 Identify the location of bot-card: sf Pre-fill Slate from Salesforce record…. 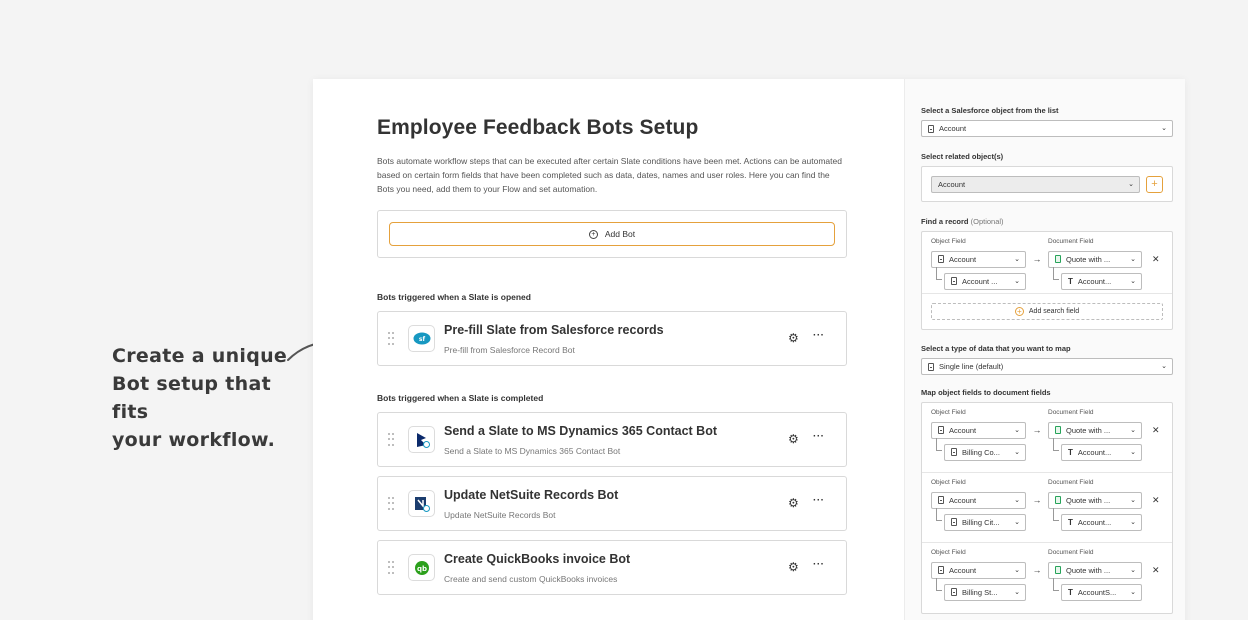
(612, 338).